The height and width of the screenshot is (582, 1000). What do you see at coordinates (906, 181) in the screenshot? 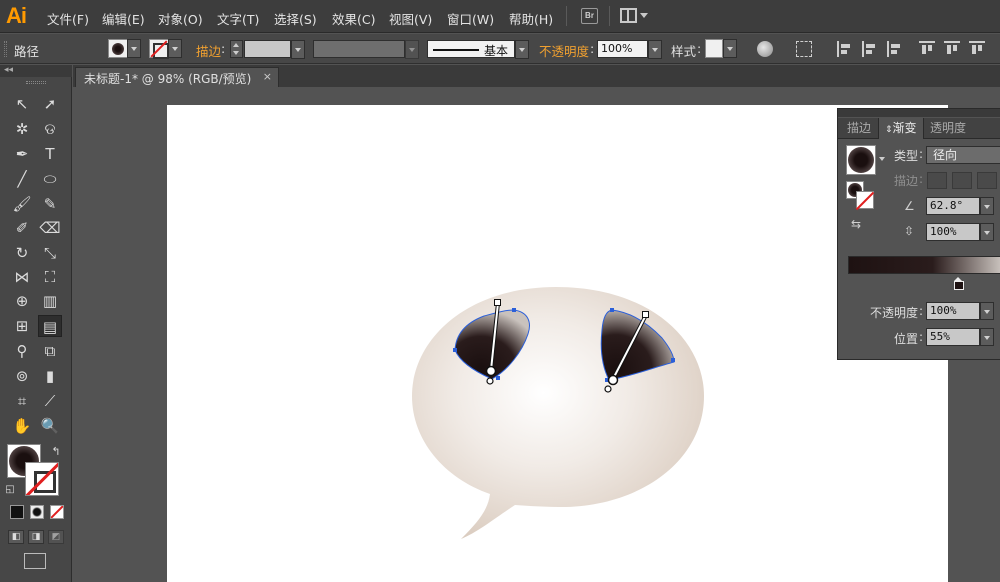
I see `stroke-gradient-label: 描边` at bounding box center [906, 181].